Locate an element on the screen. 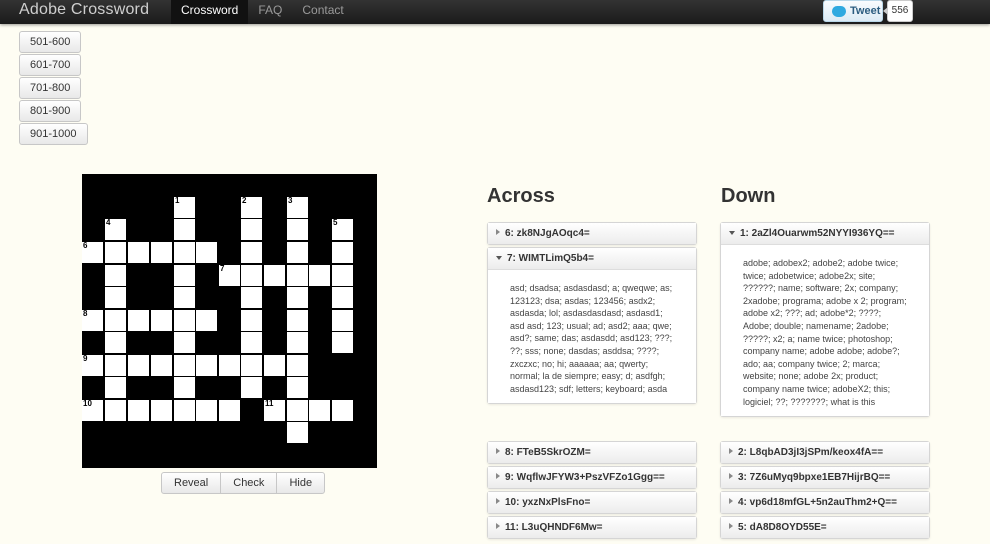 This screenshot has height=544, width=990. grid-cell: 11 is located at coordinates (274, 410).